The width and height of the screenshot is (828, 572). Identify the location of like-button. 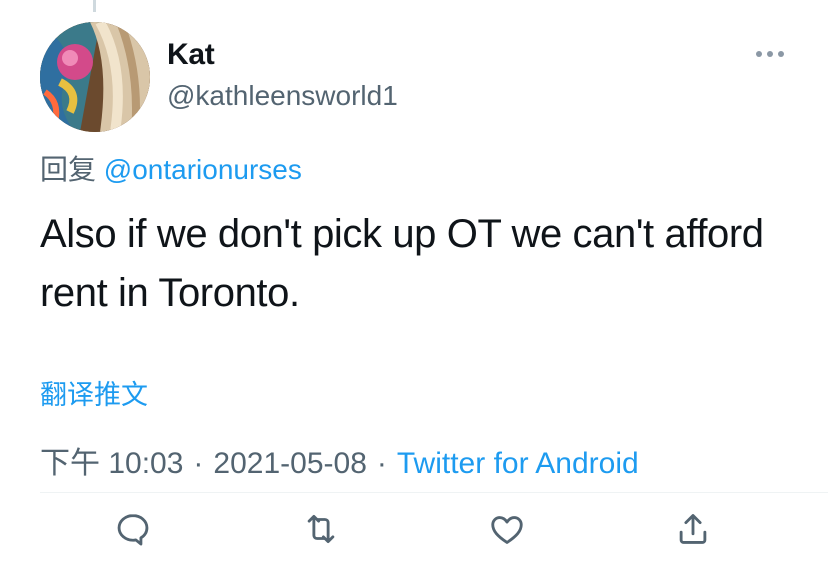
(507, 529).